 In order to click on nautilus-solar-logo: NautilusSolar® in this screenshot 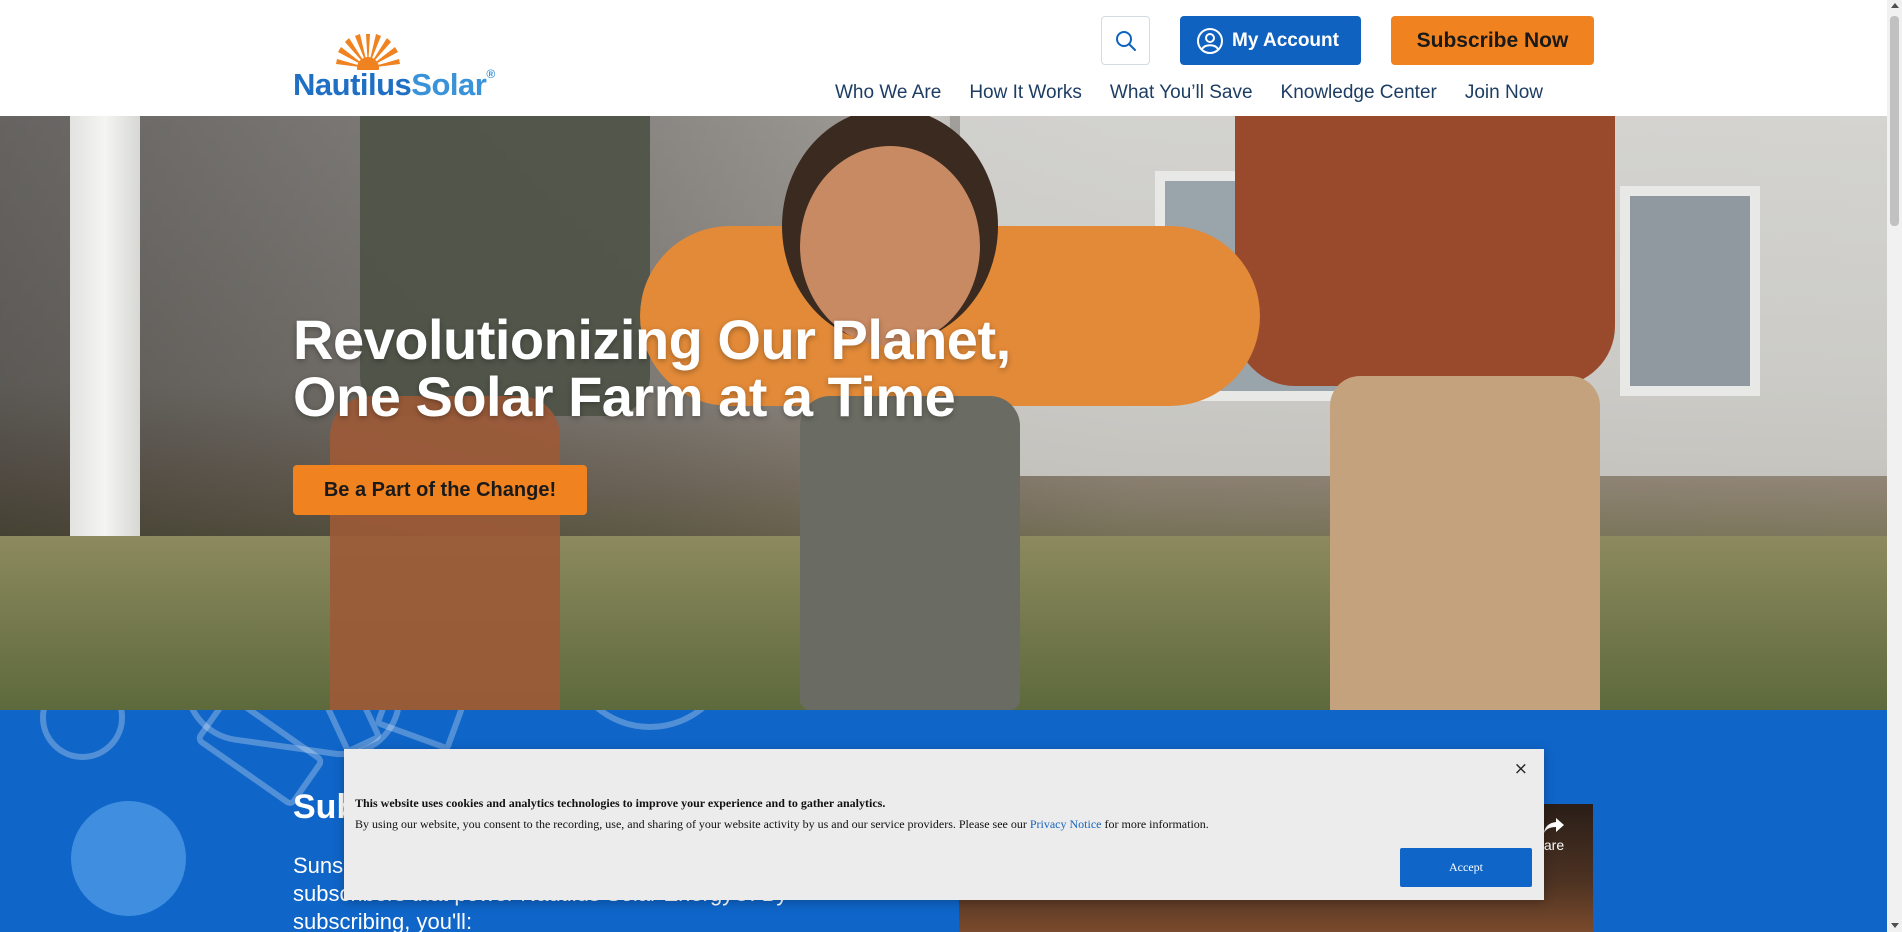, I will do `click(405, 65)`.